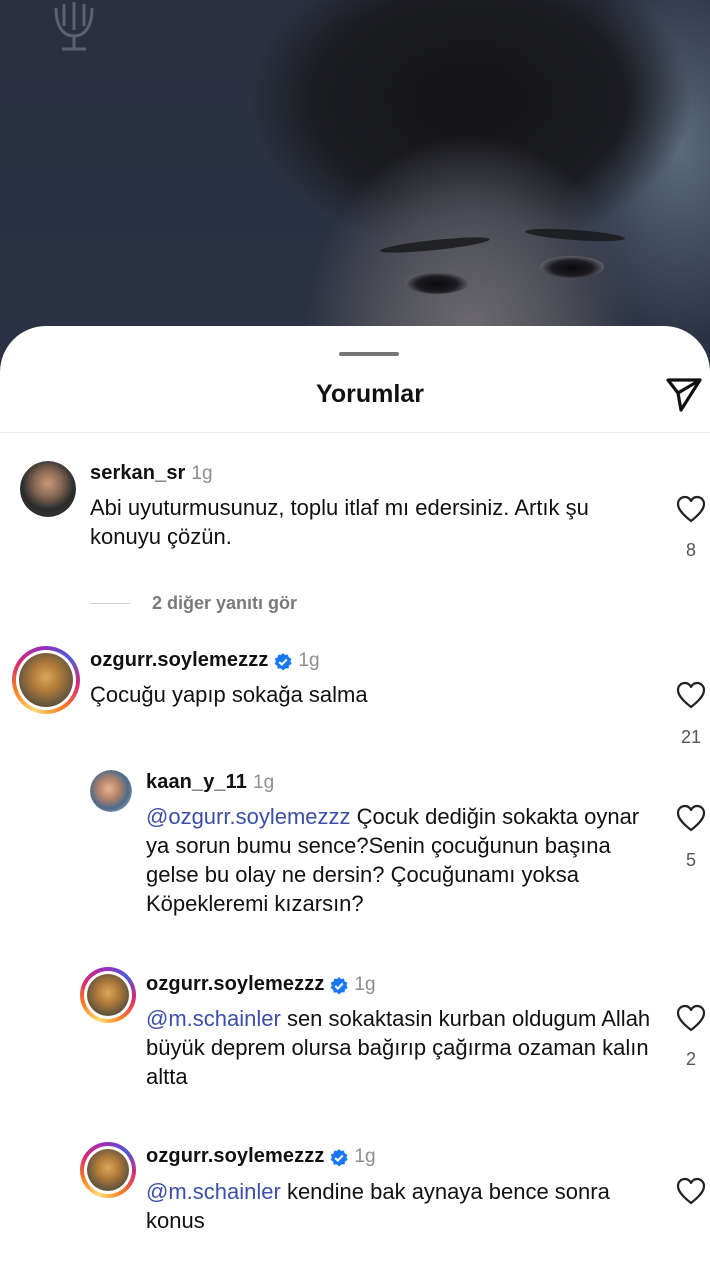 The image size is (710, 1269). Describe the element at coordinates (355, 432) in the screenshot. I see `header-divider` at that location.